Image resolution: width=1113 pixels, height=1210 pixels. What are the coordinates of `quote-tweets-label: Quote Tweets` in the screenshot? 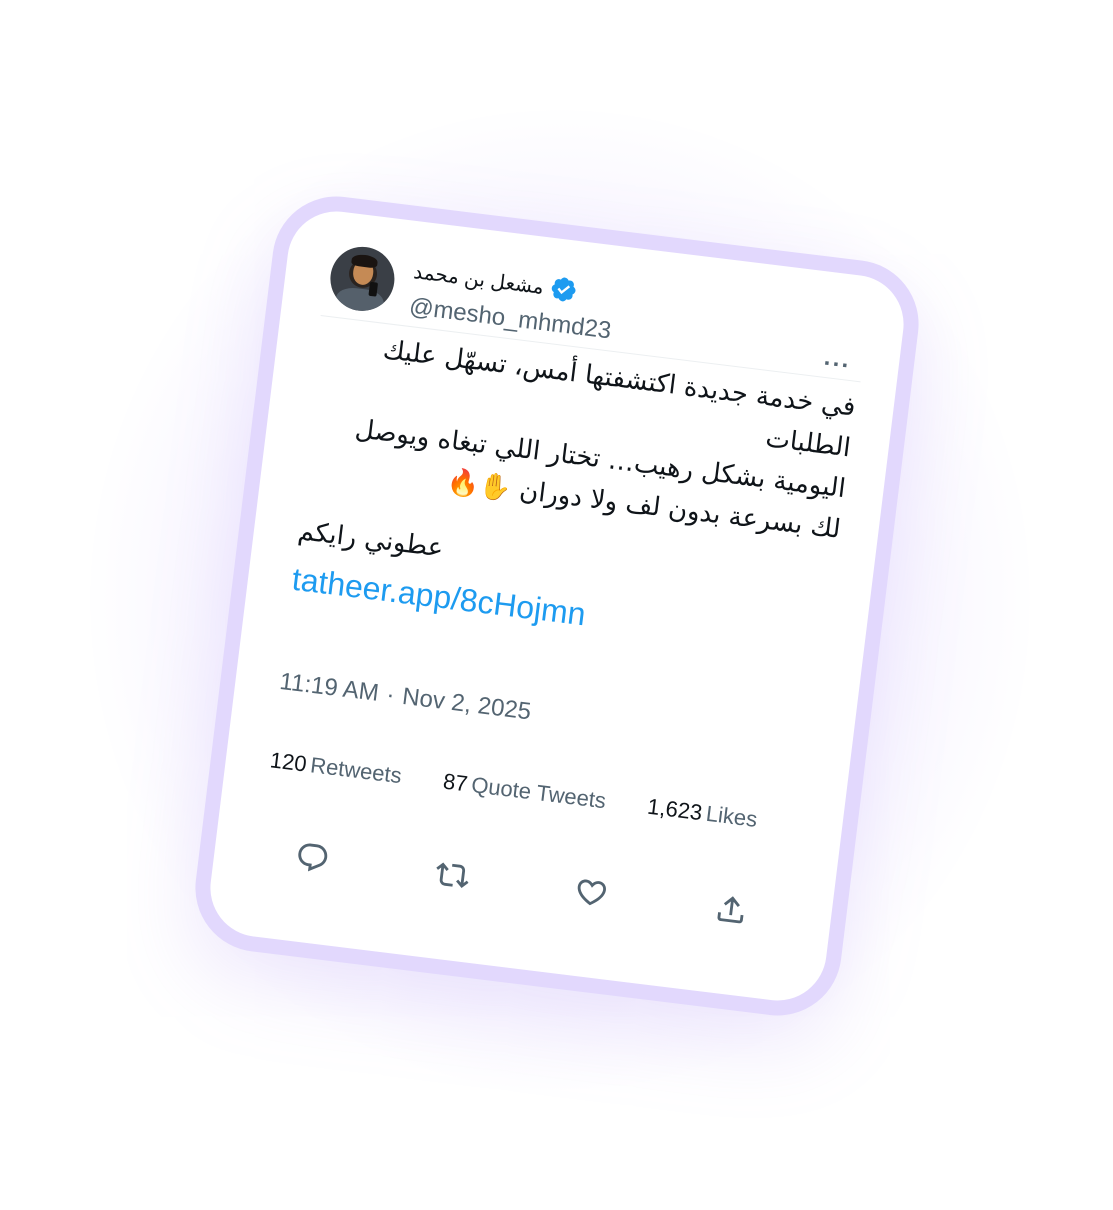 It's located at (539, 793).